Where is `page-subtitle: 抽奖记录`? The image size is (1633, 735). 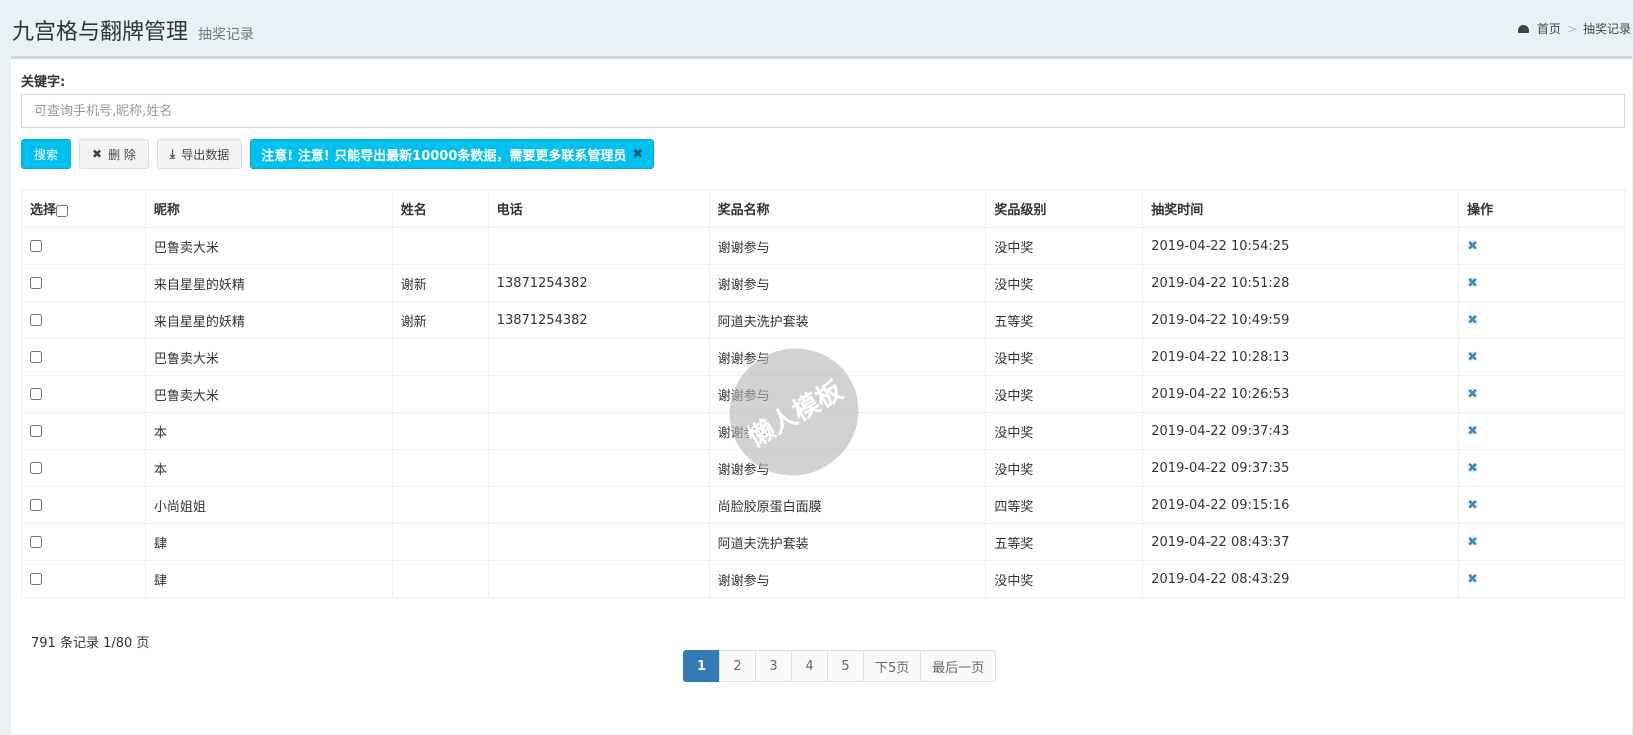
page-subtitle: 抽奖记录 is located at coordinates (226, 35).